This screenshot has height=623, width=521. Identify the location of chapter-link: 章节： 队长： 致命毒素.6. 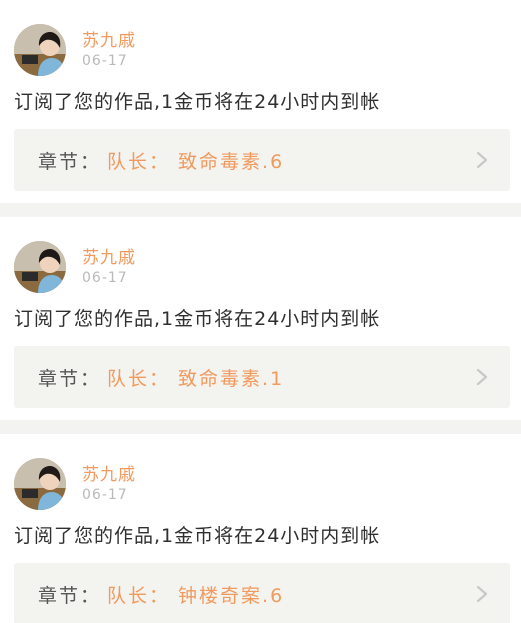
(262, 160).